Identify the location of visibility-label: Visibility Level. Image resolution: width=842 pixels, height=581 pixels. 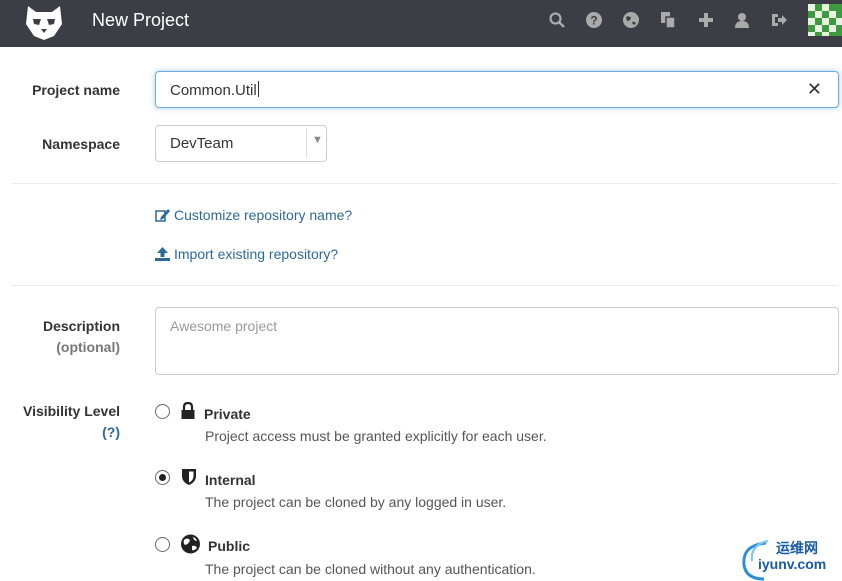
(71, 411).